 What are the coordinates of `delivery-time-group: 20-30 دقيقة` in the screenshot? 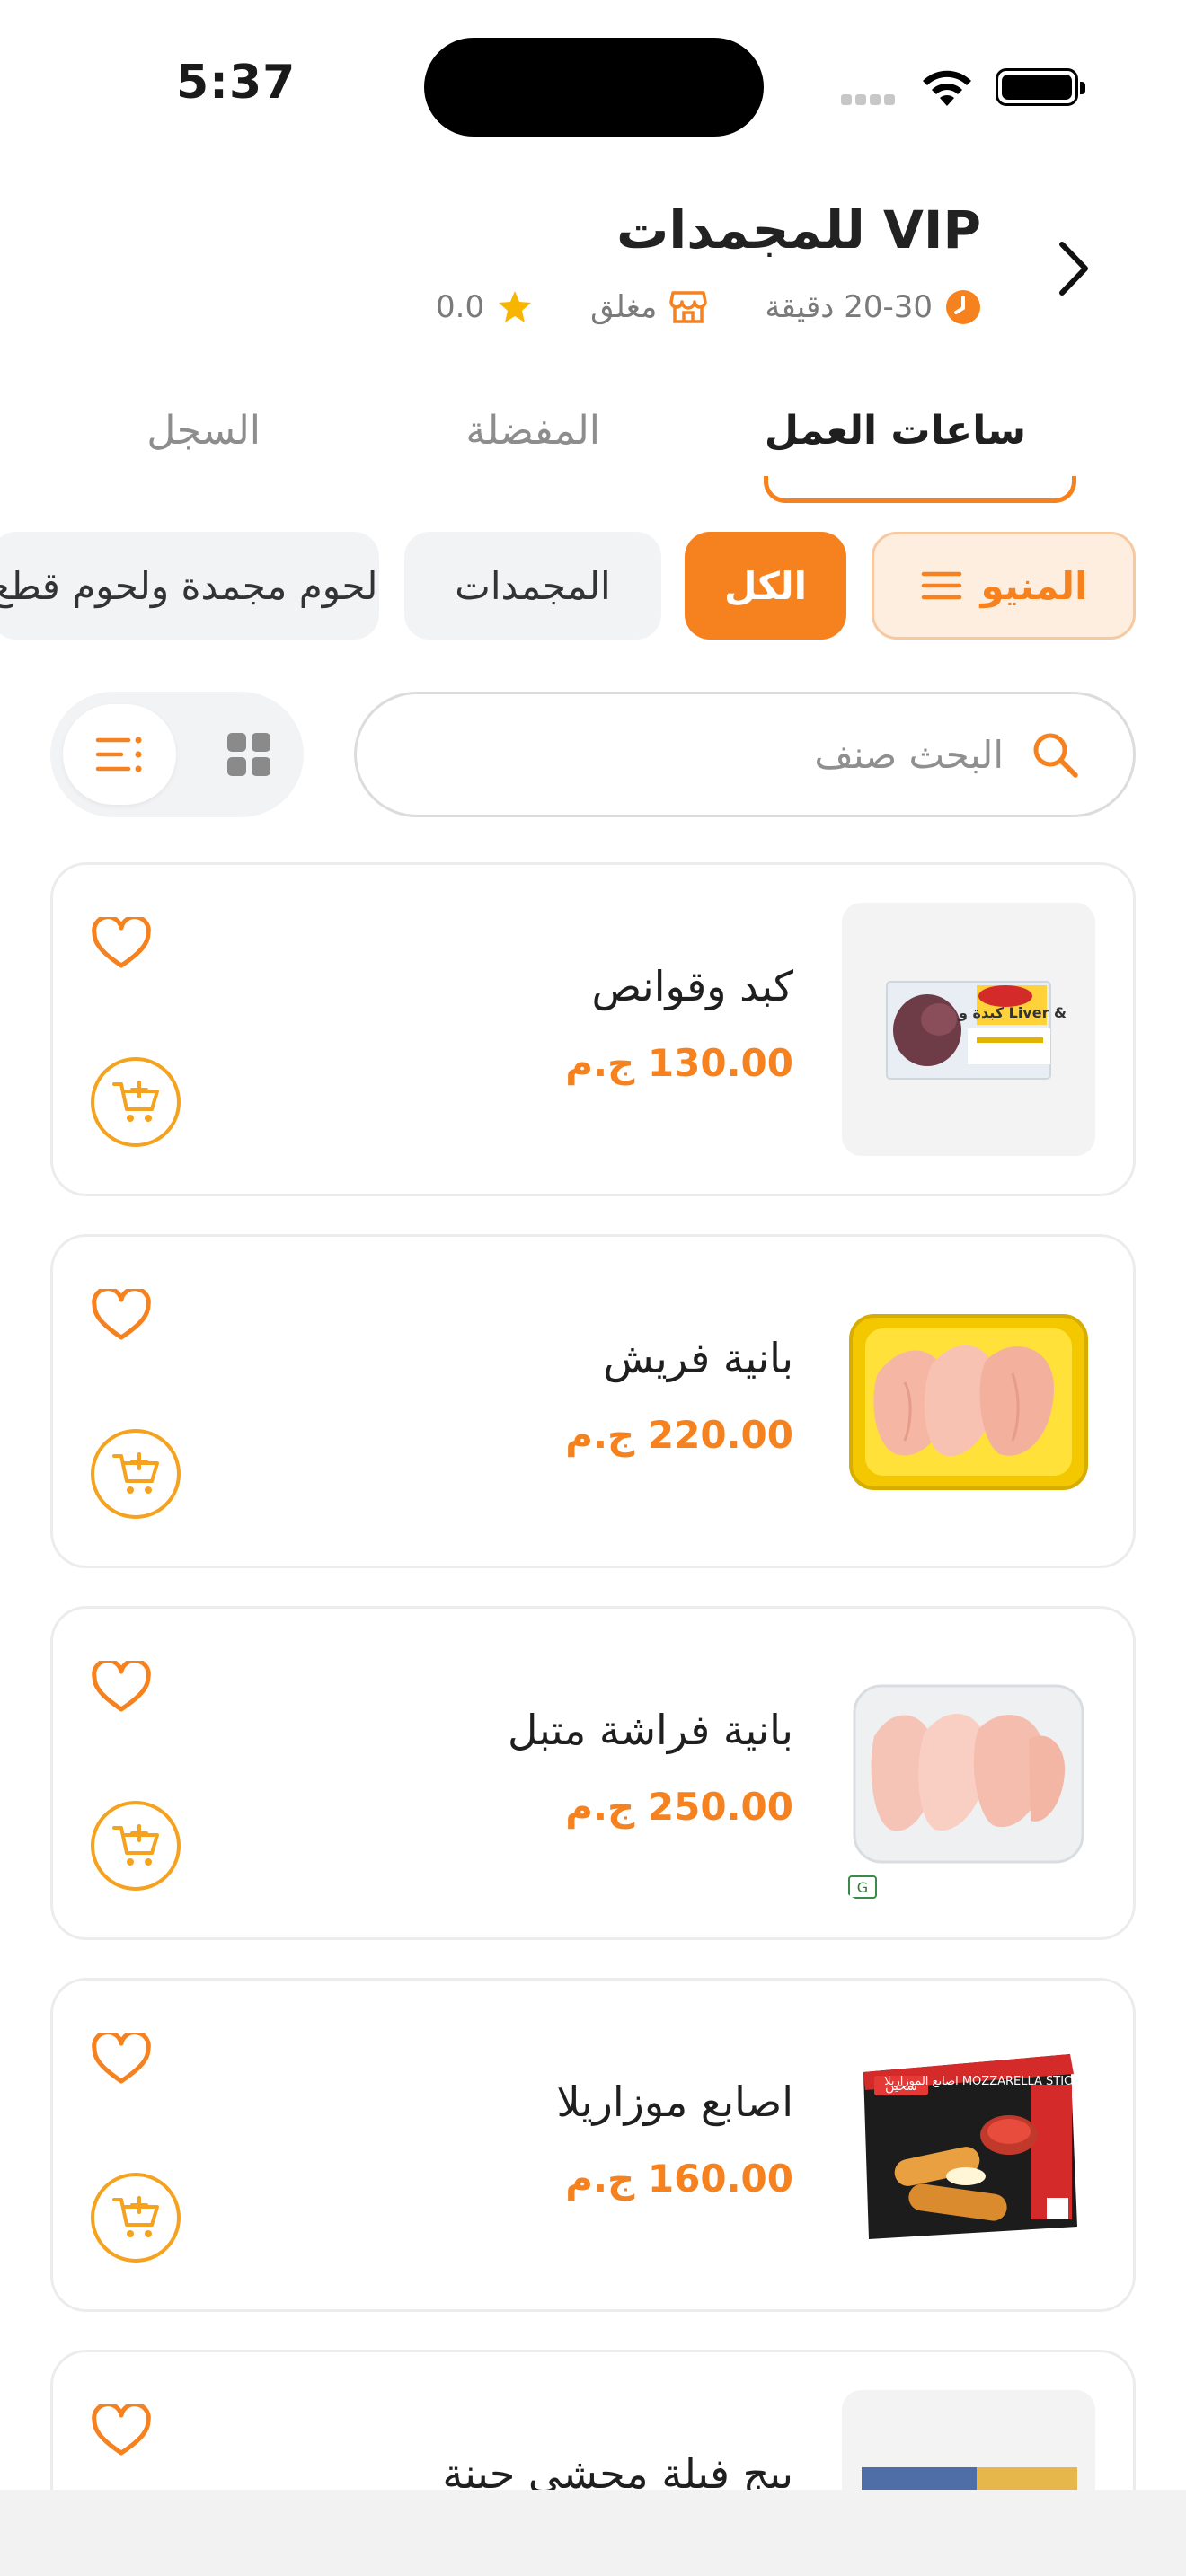 It's located at (873, 307).